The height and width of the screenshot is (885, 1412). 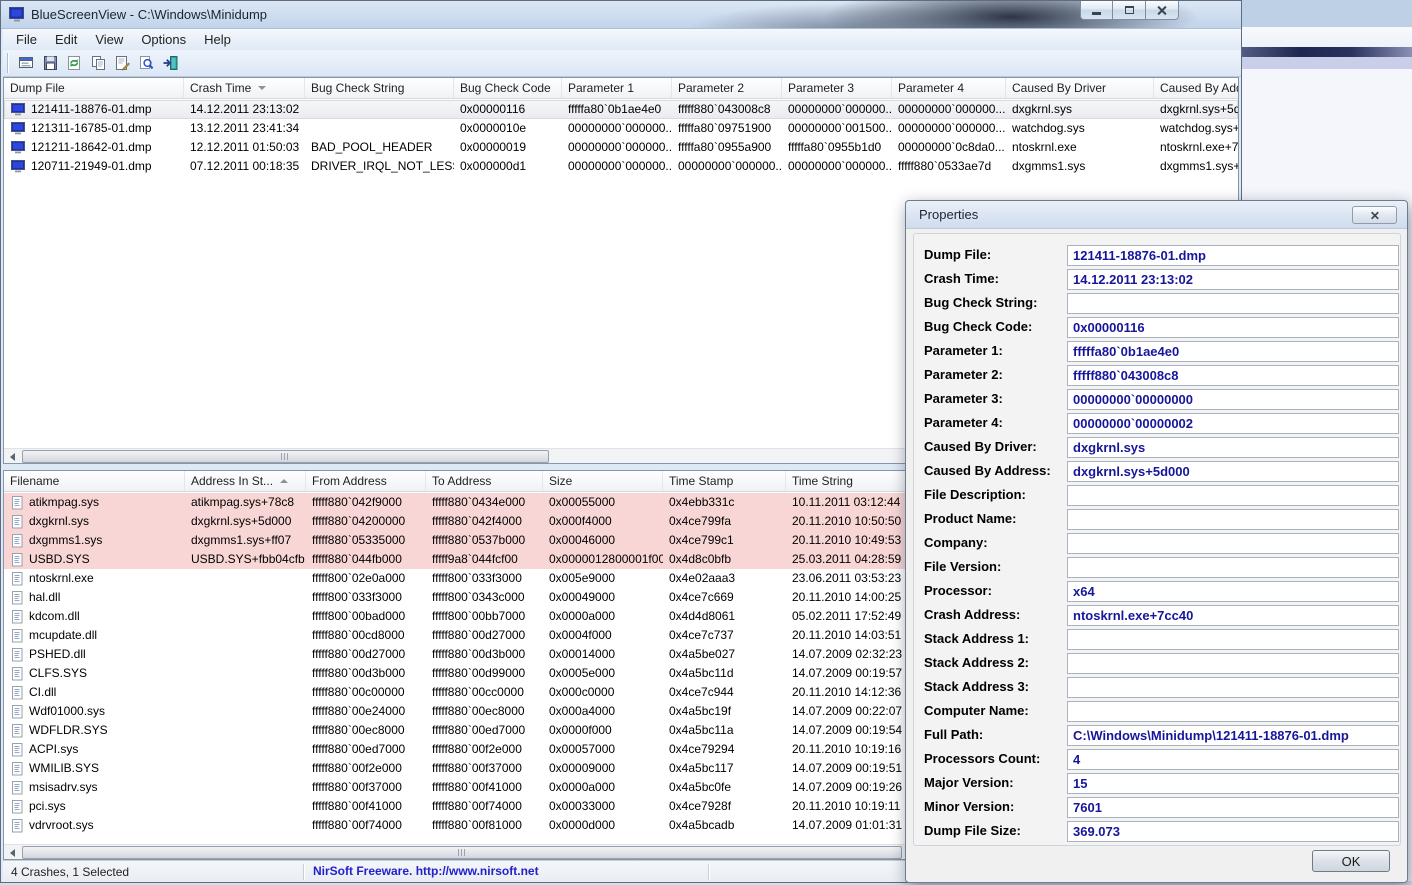 What do you see at coordinates (1233, 735) in the screenshot?
I see `property-value-full-path` at bounding box center [1233, 735].